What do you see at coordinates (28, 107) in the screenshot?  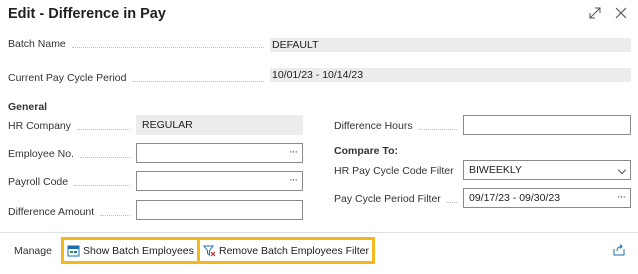 I see `general-section-title: General` at bounding box center [28, 107].